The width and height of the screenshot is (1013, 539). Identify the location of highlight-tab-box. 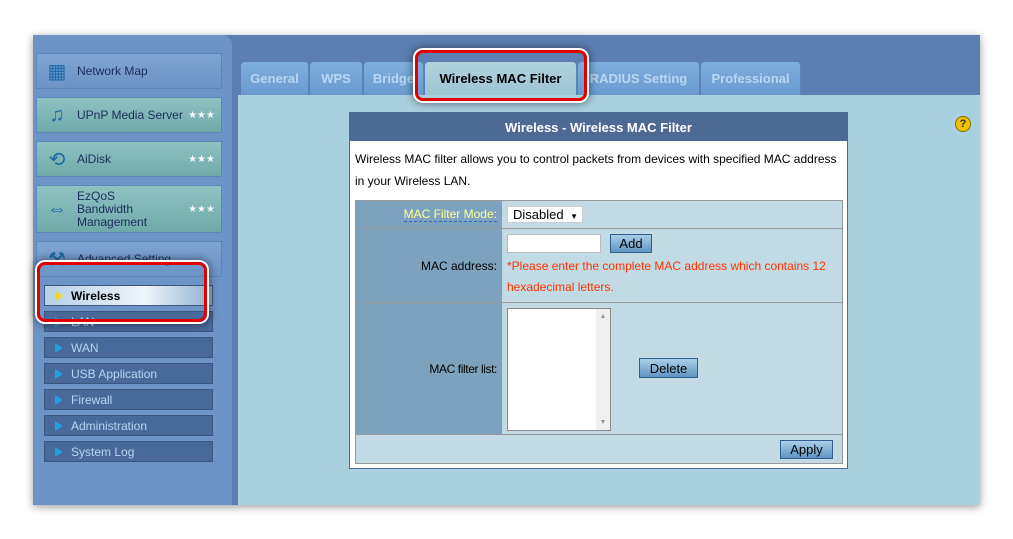
(501, 75).